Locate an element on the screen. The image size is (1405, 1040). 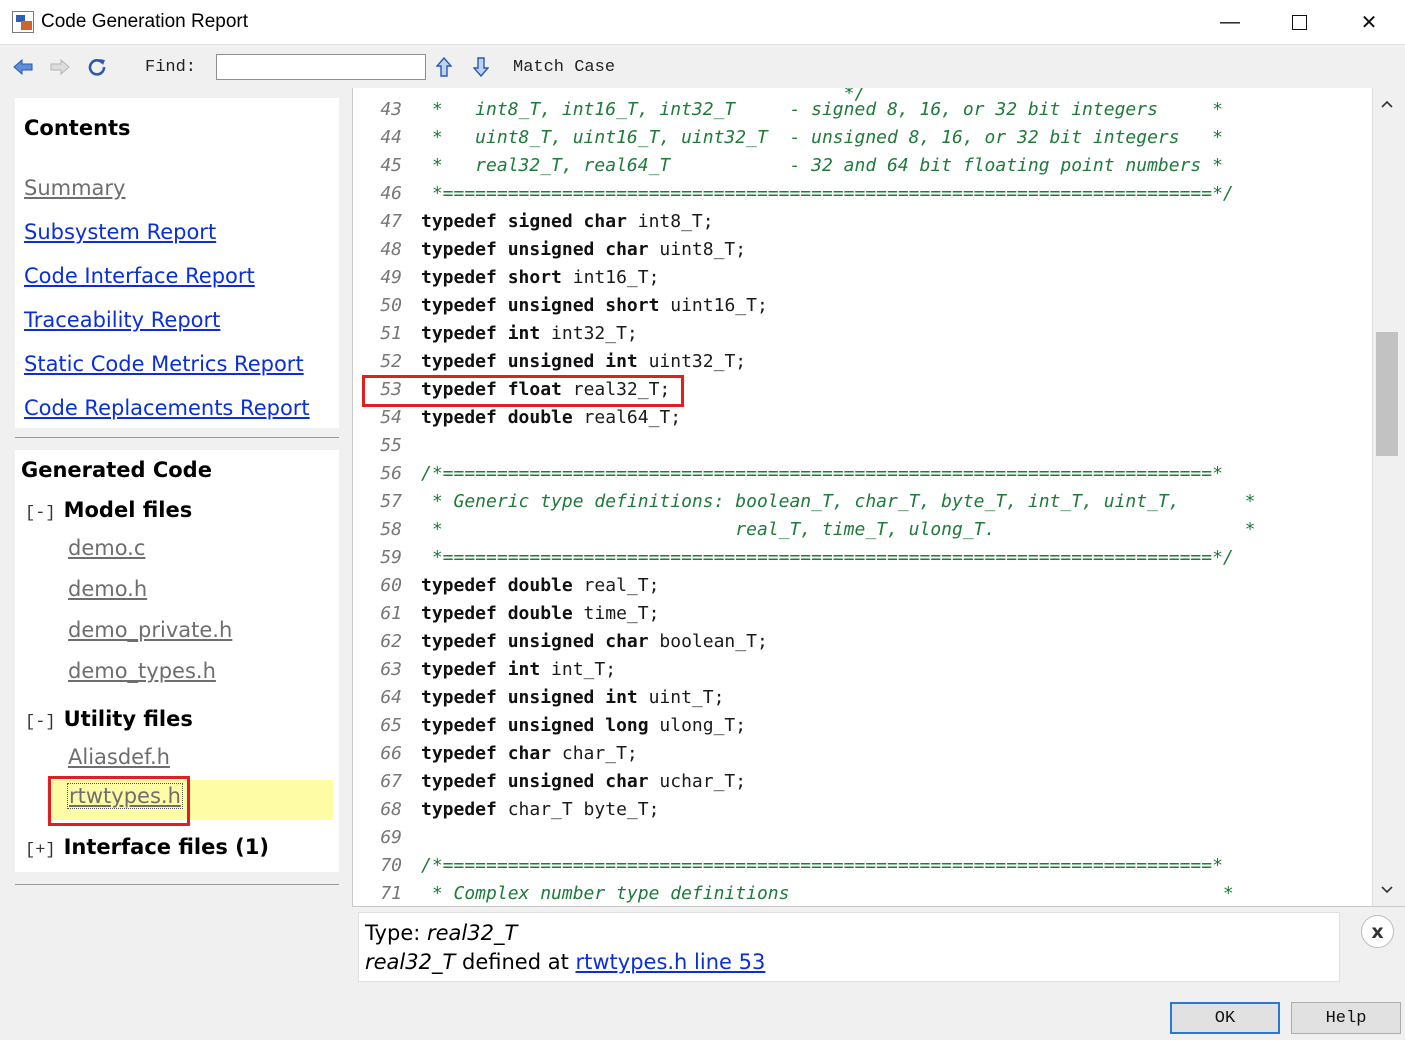
line-number: 51 is located at coordinates (391, 333).